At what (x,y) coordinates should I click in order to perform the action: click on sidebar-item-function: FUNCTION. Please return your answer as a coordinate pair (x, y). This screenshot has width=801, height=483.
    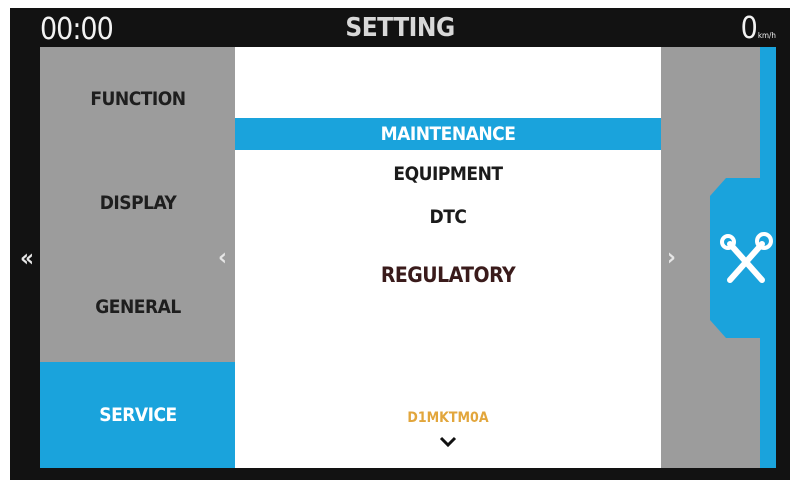
    Looking at the image, I should click on (138, 99).